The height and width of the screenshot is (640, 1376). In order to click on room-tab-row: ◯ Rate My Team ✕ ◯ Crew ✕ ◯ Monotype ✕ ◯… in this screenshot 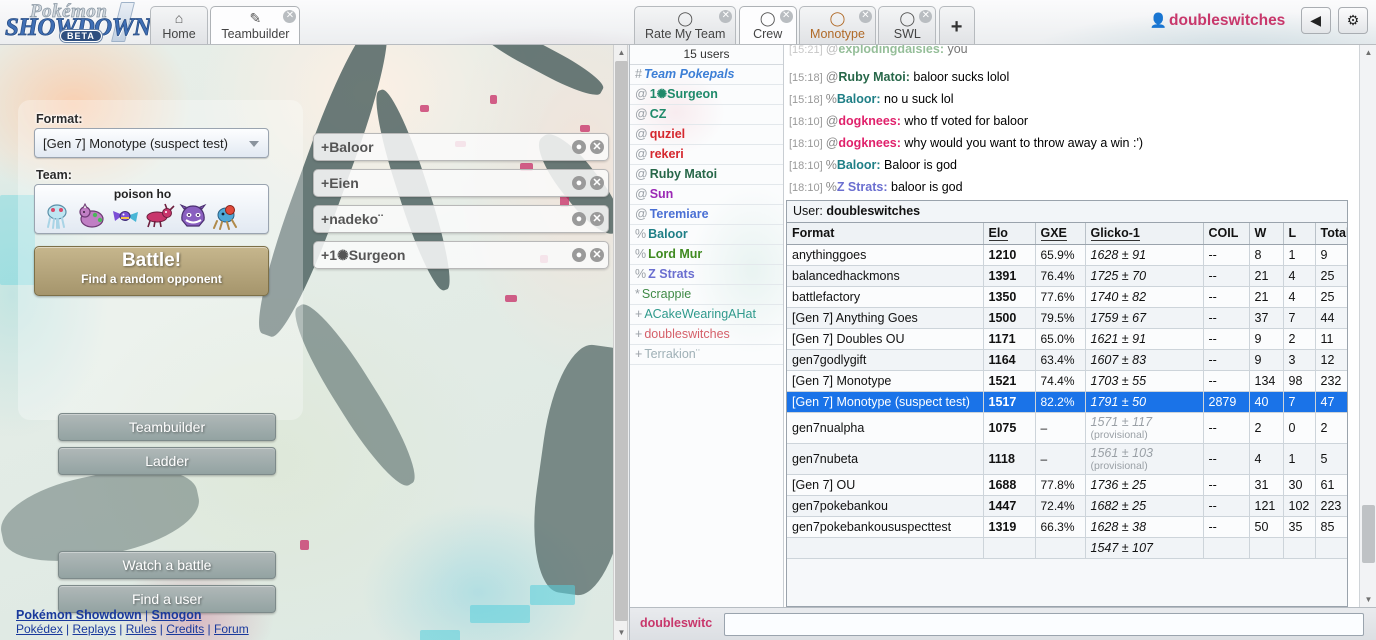, I will do `click(804, 25)`.